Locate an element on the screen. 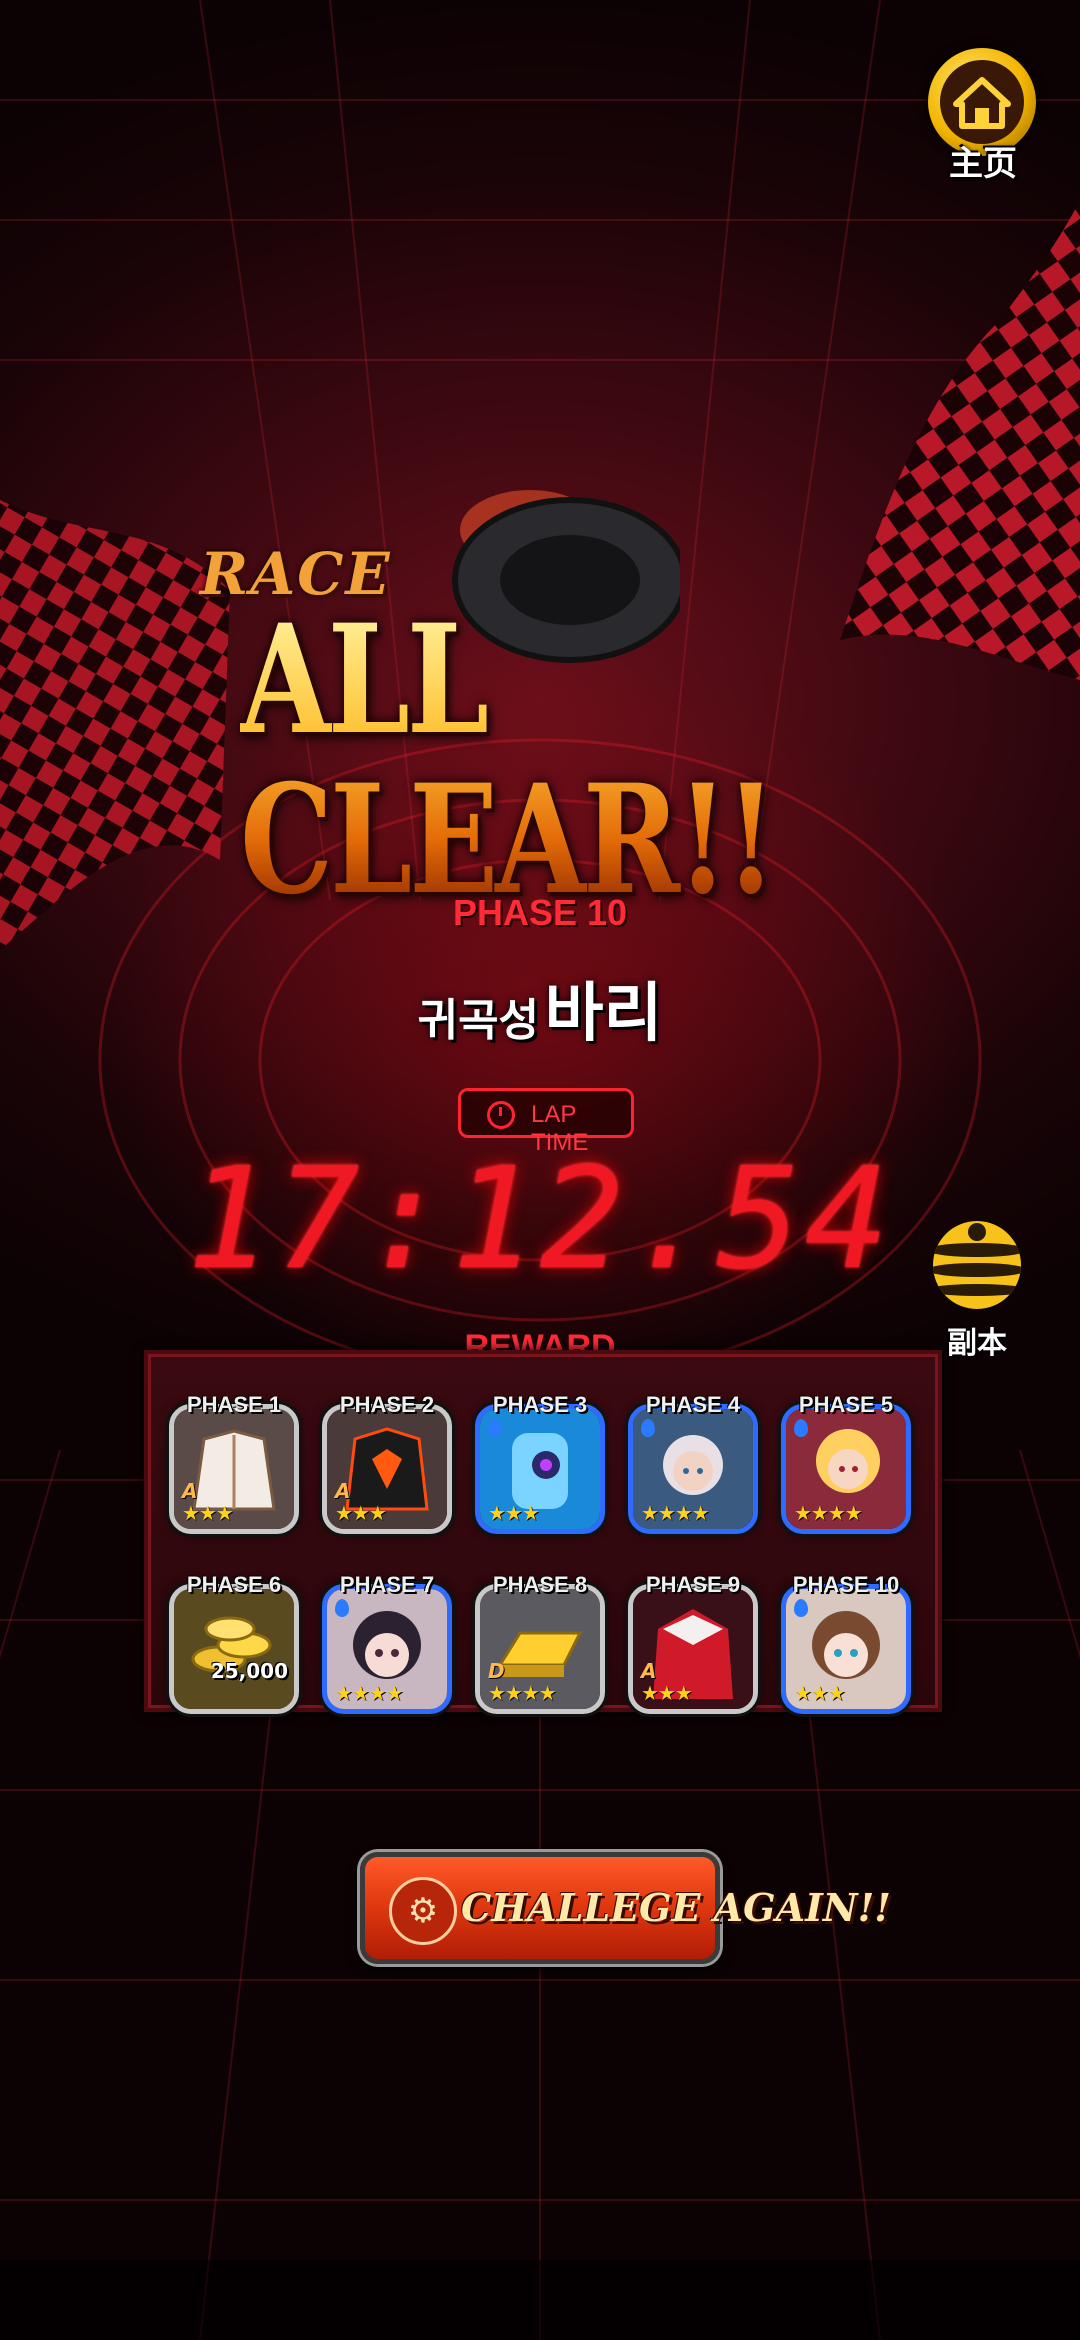  reward-item: PHASE 4 ★★★★ is located at coordinates (693, 1467).